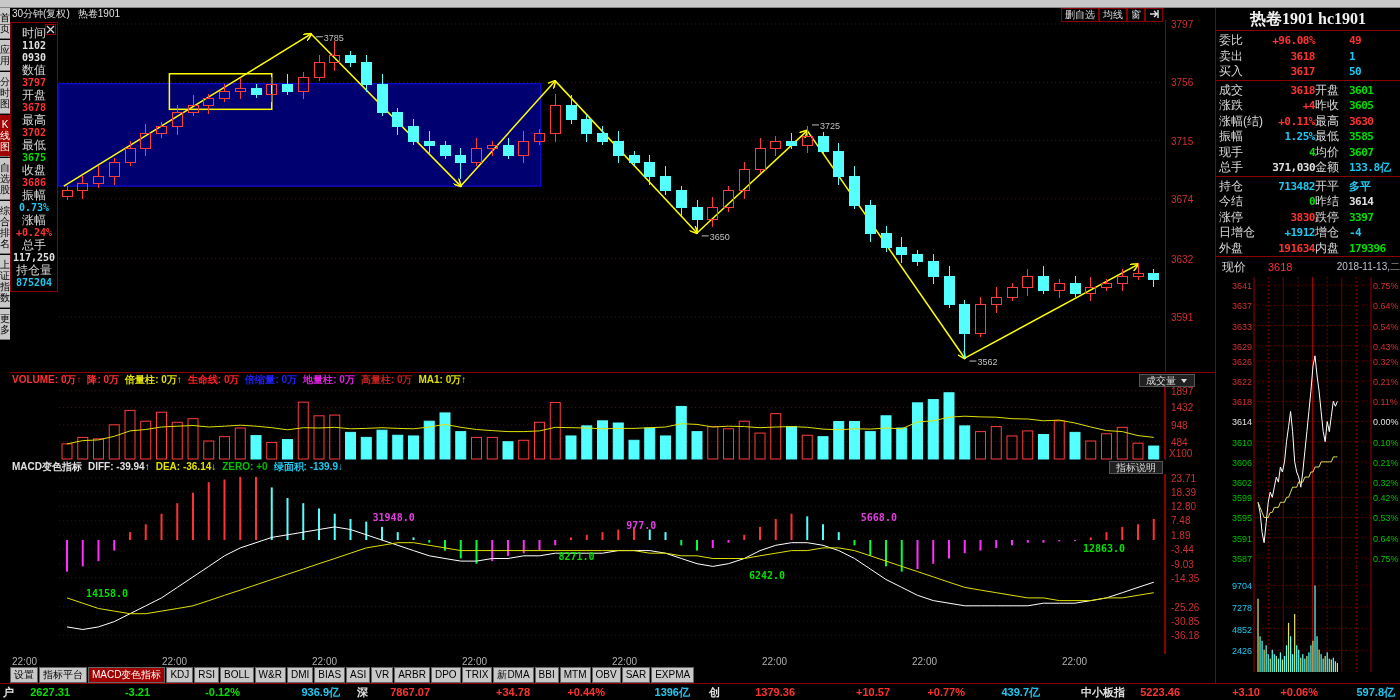 The width and height of the screenshot is (1400, 700). What do you see at coordinates (34, 46) in the screenshot?
I see `info-value: 1102` at bounding box center [34, 46].